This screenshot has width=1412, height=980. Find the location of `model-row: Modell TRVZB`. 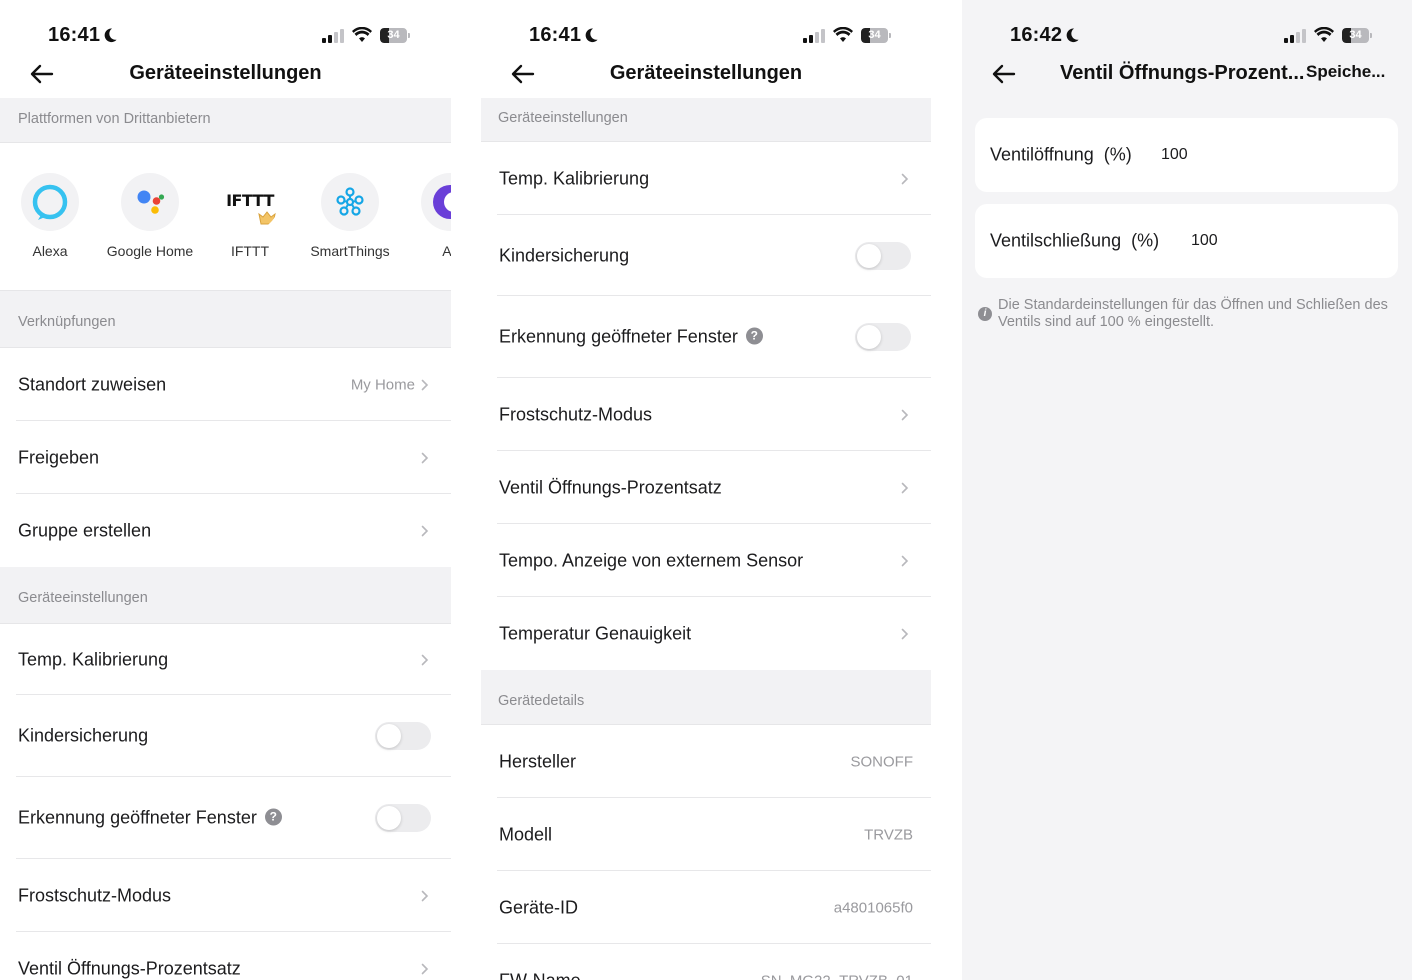

model-row: Modell TRVZB is located at coordinates (706, 834).